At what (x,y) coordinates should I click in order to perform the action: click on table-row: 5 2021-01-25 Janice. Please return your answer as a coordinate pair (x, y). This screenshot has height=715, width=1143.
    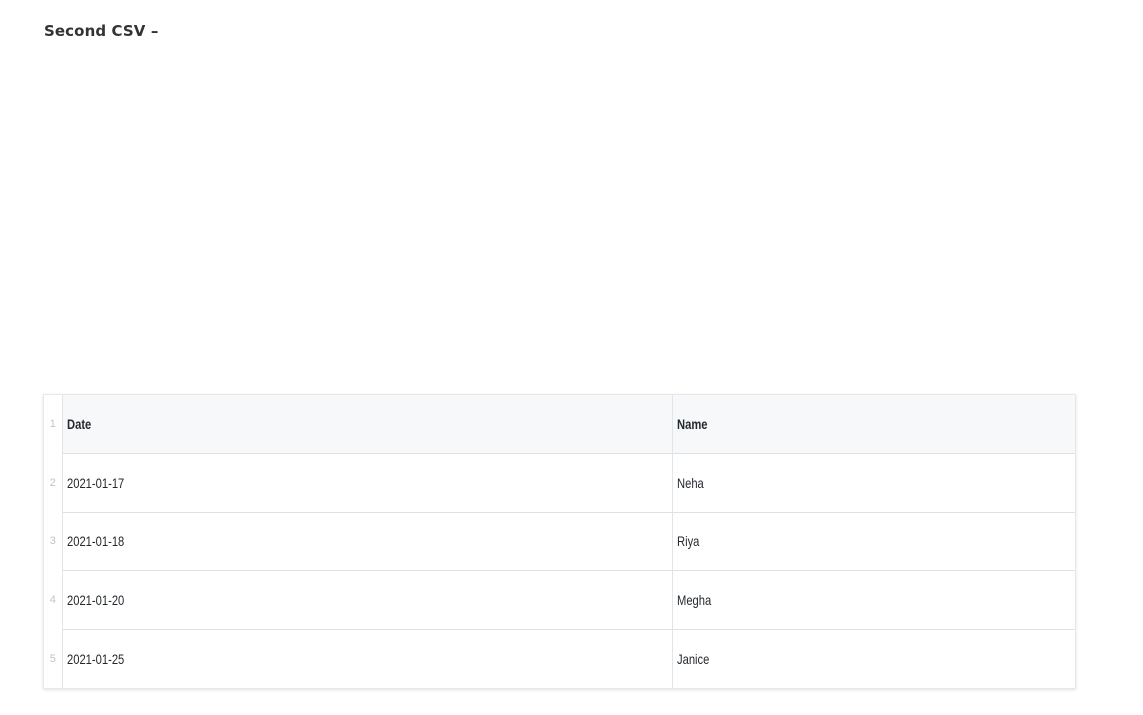
    Looking at the image, I should click on (559, 658).